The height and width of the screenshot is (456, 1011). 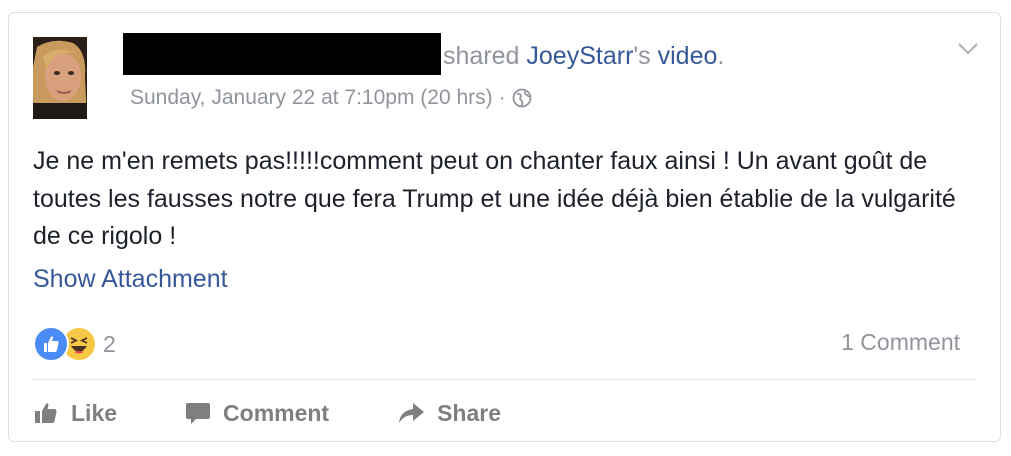 What do you see at coordinates (276, 412) in the screenshot?
I see `comment-label: Comment` at bounding box center [276, 412].